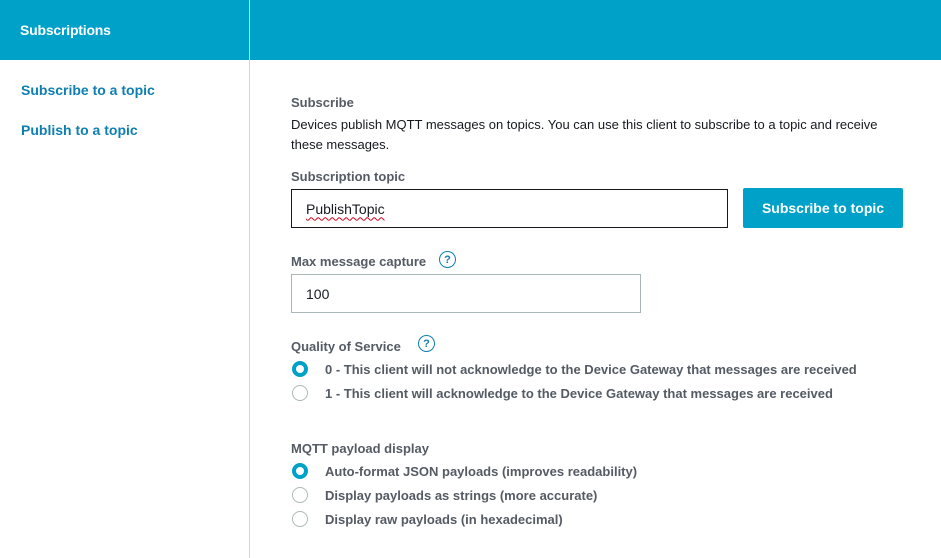  What do you see at coordinates (444, 519) in the screenshot?
I see `payload-option-hex-label: Display raw payloads (in hexadecimal)` at bounding box center [444, 519].